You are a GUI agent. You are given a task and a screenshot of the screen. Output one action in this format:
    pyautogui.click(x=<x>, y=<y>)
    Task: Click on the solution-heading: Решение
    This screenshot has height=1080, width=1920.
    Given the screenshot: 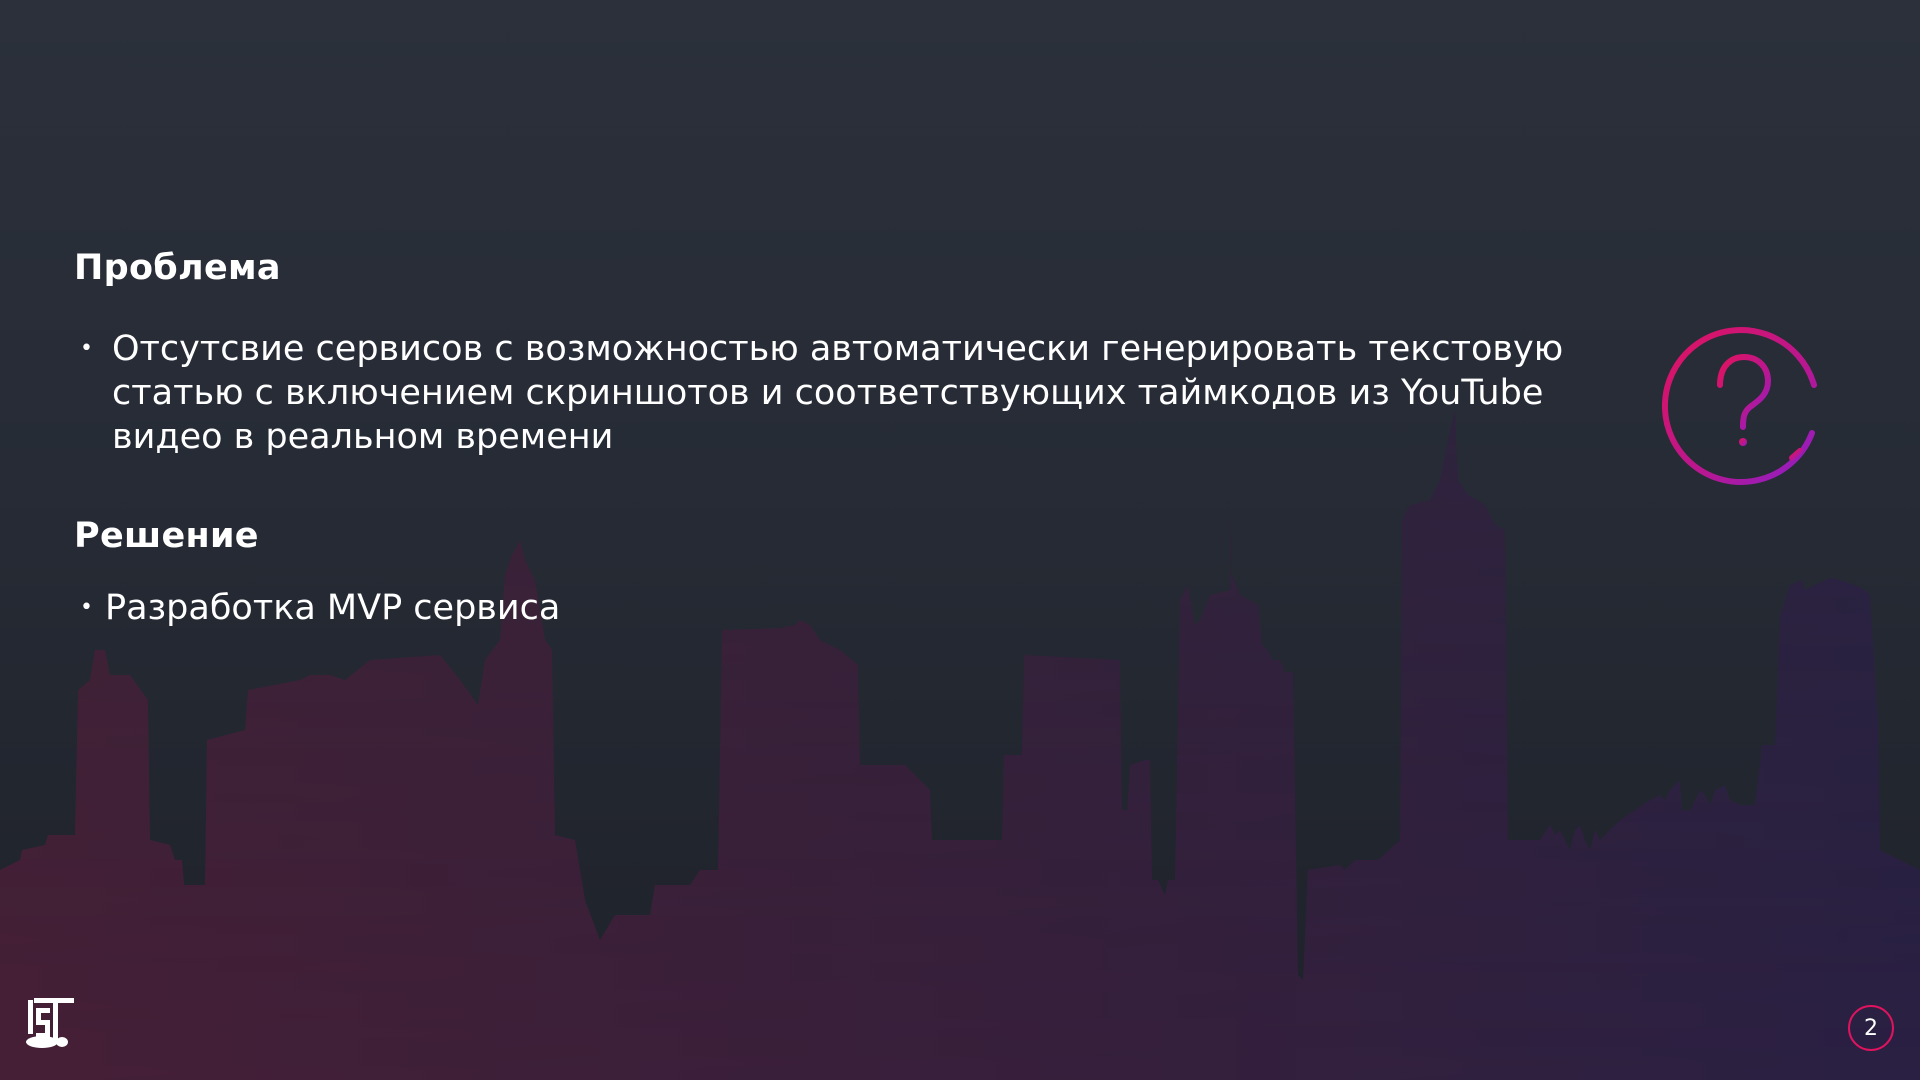 What is the action you would take?
    pyautogui.click(x=166, y=536)
    